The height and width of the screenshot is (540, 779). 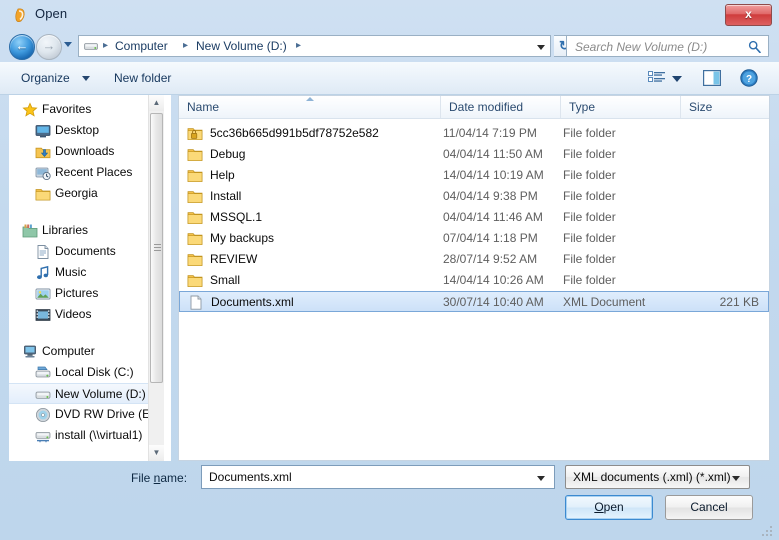 What do you see at coordinates (712, 78) in the screenshot?
I see `preview-pane-icon` at bounding box center [712, 78].